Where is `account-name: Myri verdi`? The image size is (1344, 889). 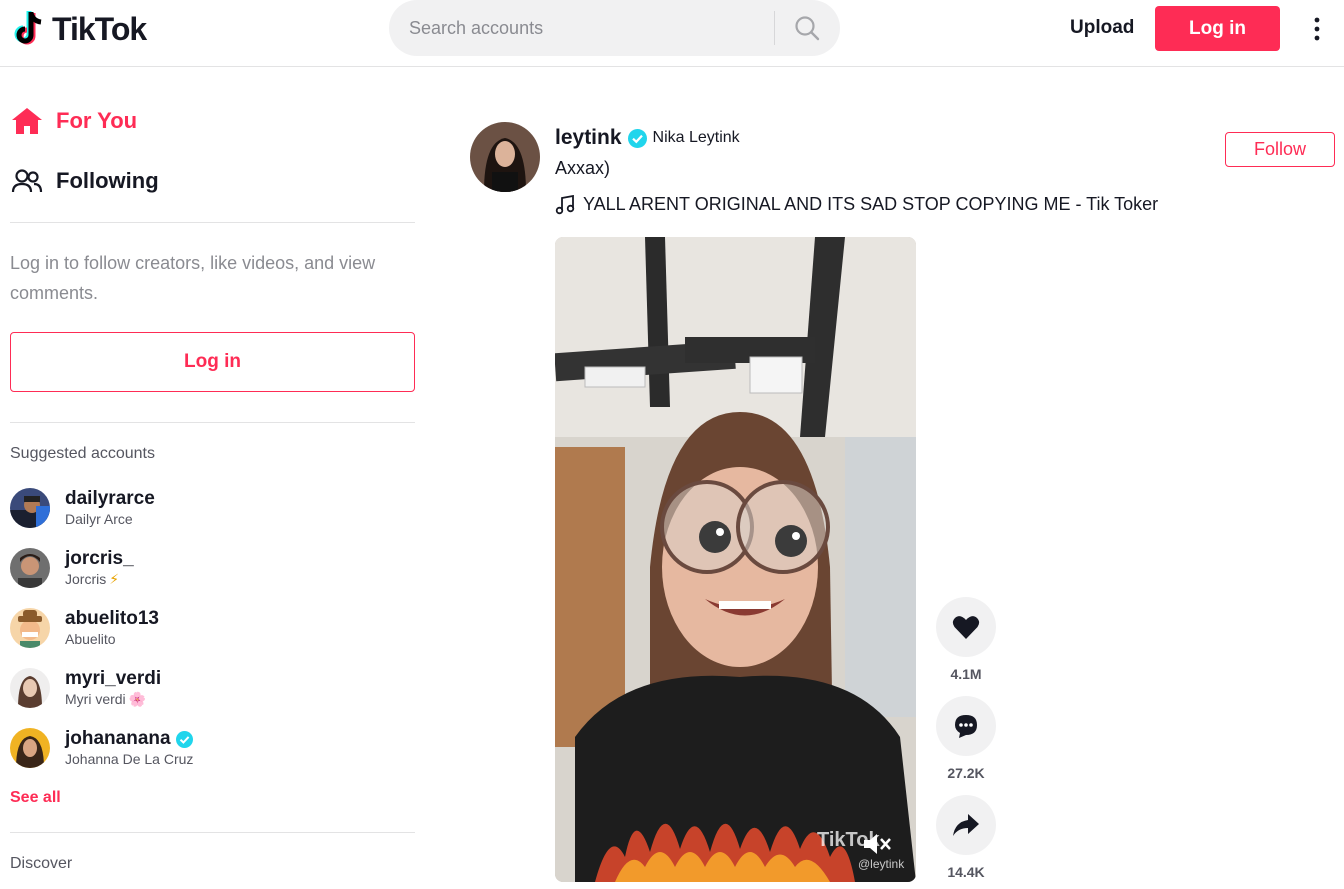
account-name: Myri verdi is located at coordinates (95, 699).